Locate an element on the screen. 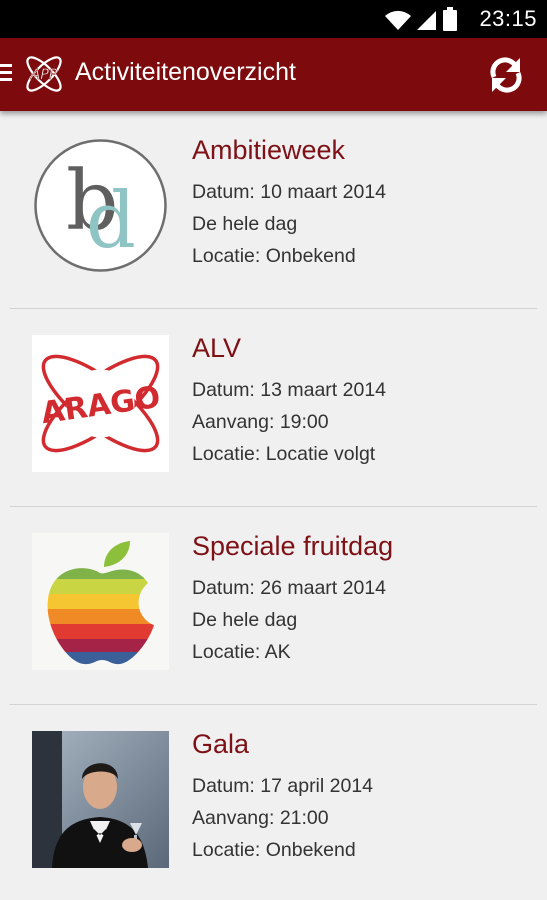 The height and width of the screenshot is (900, 547). activity-location: Locatie: AK is located at coordinates (241, 652).